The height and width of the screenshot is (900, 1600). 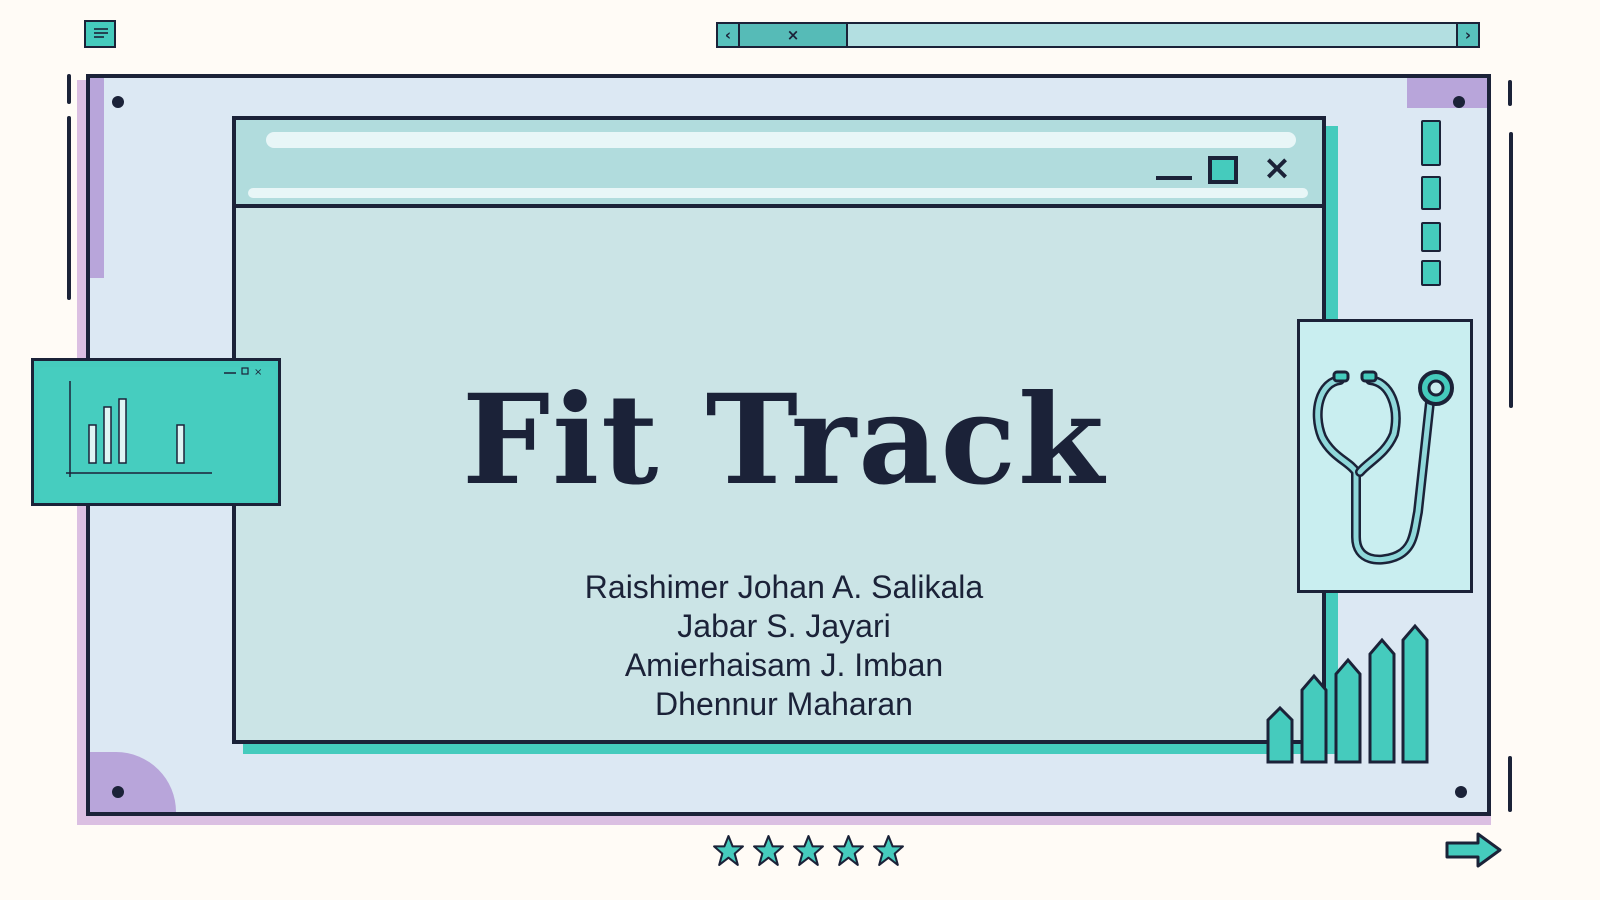 What do you see at coordinates (1223, 170) in the screenshot?
I see `maximize-button` at bounding box center [1223, 170].